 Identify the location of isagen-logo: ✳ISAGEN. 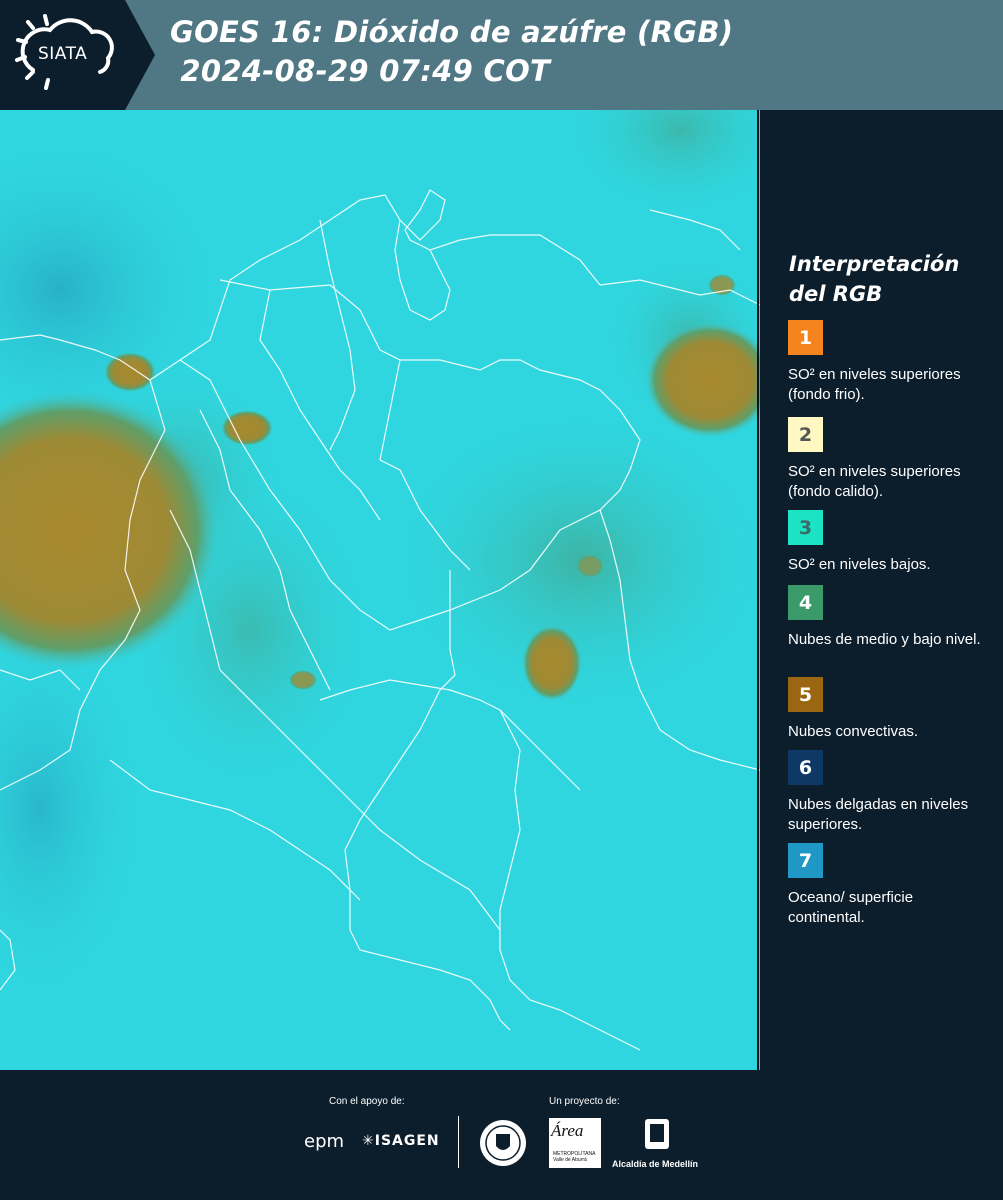
(401, 1141).